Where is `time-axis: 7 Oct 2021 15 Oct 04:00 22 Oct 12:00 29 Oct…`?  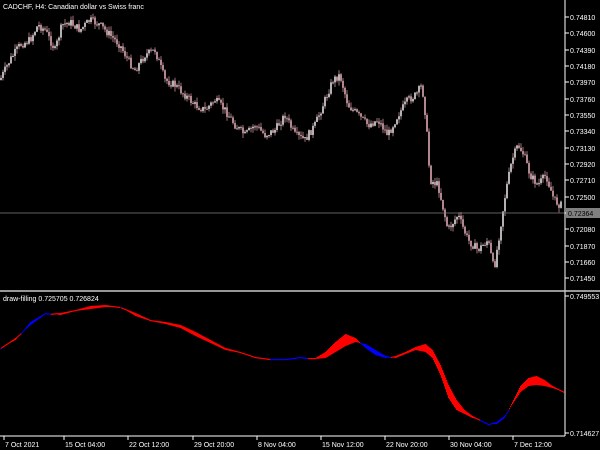
time-axis: 7 Oct 2021 15 Oct 04:00 22 Oct 12:00 29 Oct… is located at coordinates (282, 442).